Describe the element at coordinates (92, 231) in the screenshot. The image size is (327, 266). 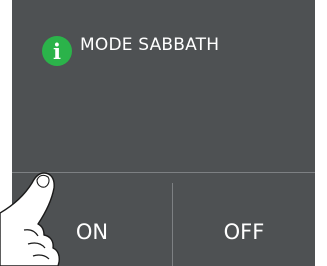
I see `on-button-label: ON` at that location.